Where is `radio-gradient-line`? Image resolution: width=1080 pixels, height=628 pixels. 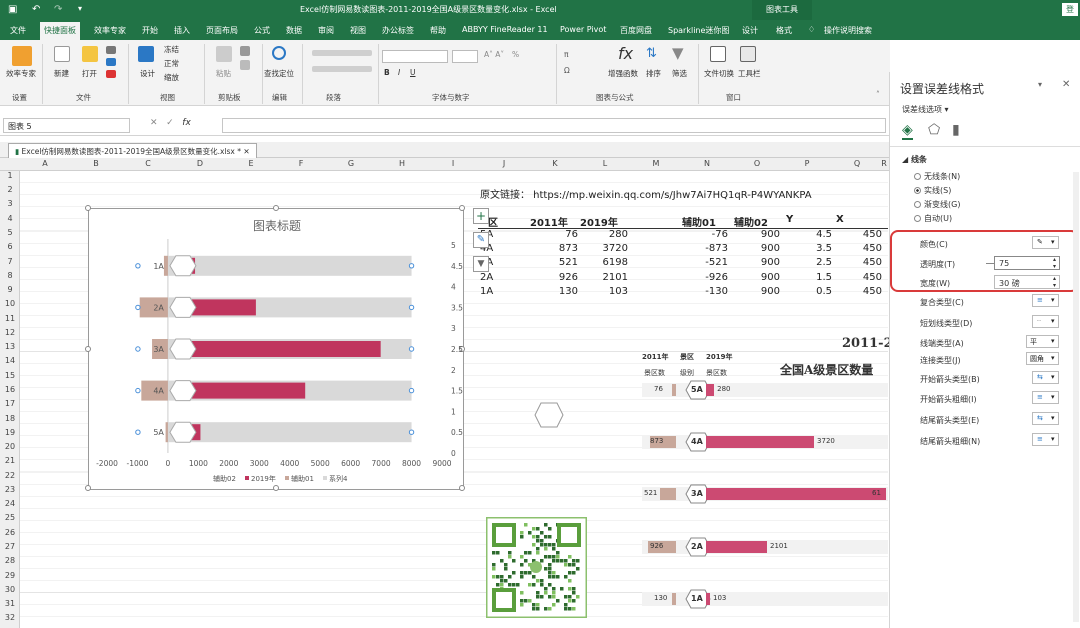 radio-gradient-line is located at coordinates (917, 204).